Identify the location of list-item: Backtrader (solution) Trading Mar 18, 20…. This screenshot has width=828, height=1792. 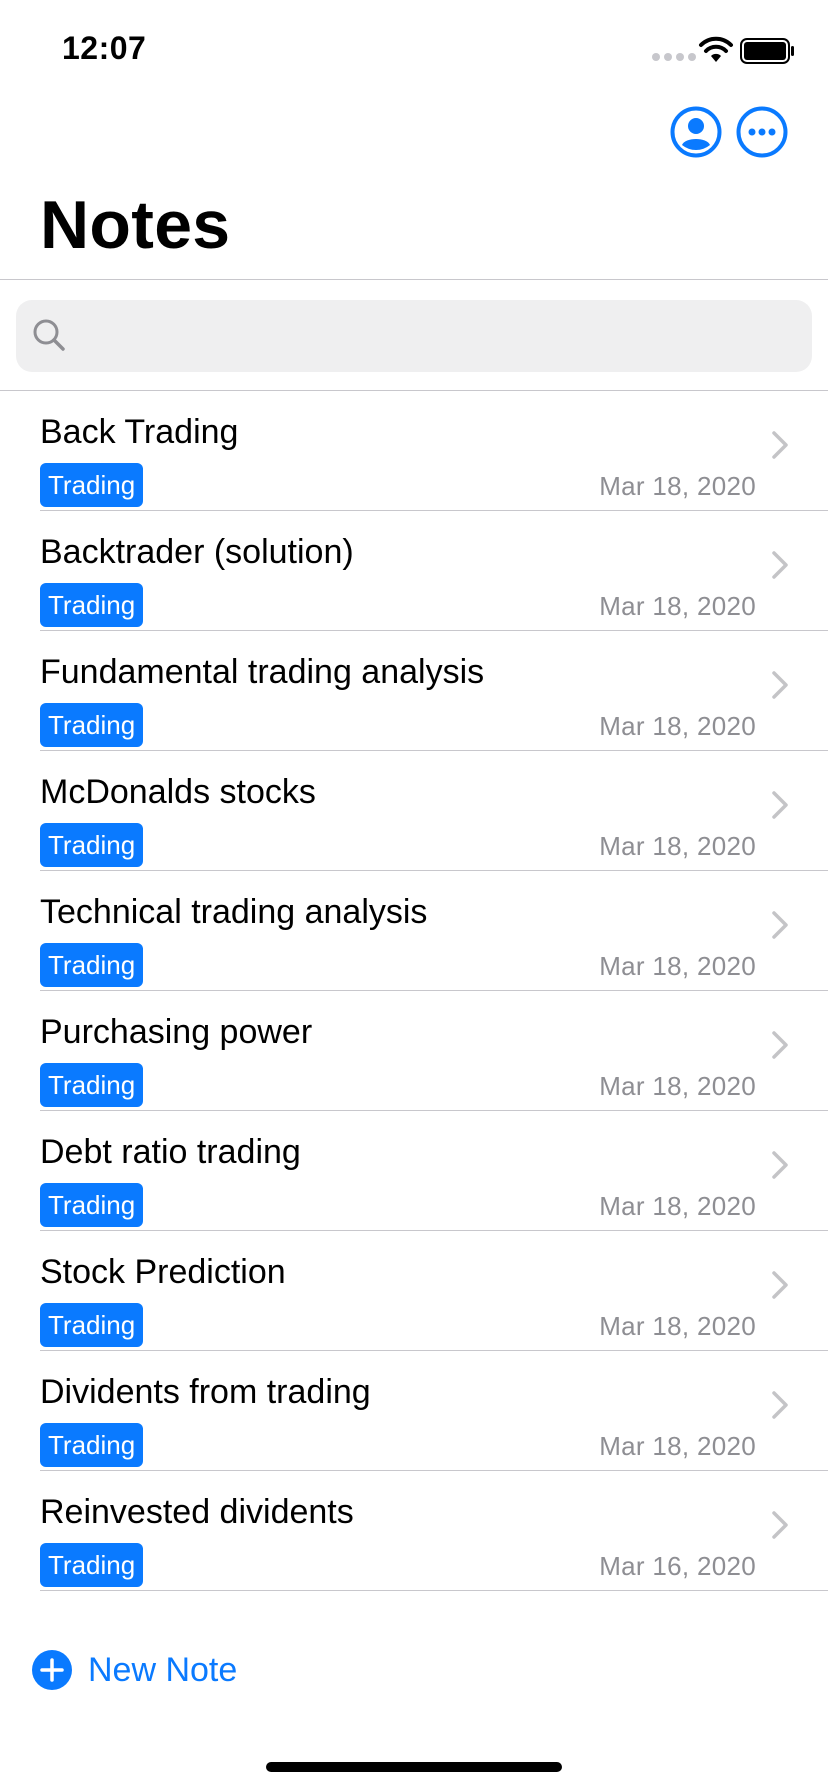
(414, 571).